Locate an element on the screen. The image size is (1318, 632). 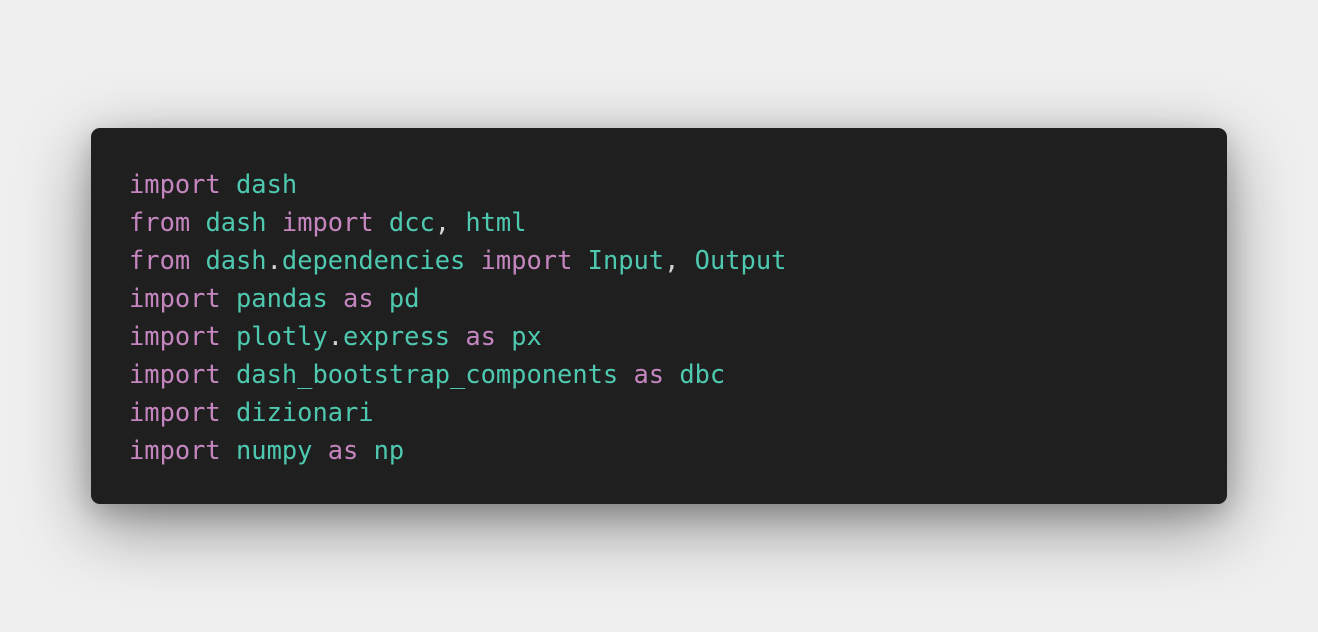
identifier-token: numpy is located at coordinates (274, 450).